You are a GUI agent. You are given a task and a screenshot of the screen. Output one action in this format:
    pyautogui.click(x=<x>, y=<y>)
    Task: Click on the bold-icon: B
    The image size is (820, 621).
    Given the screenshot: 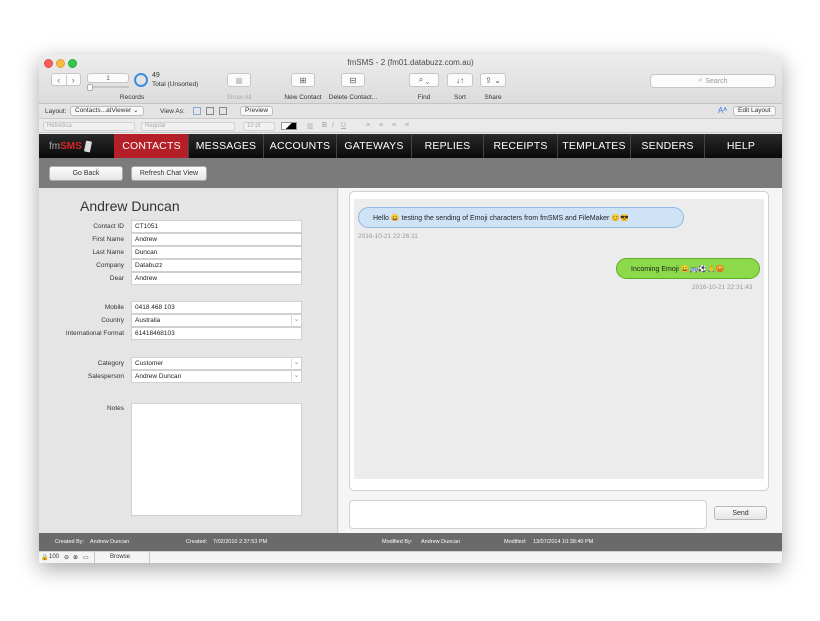 What is the action you would take?
    pyautogui.click(x=324, y=125)
    